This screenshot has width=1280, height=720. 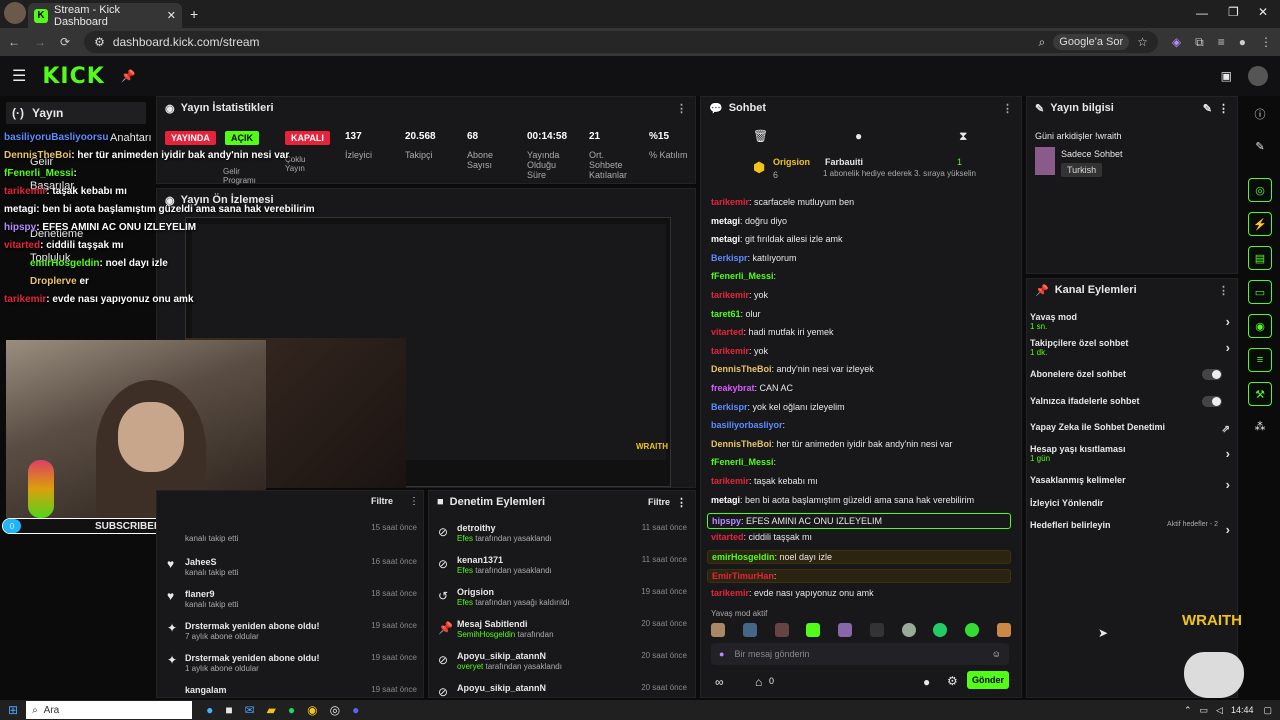 What do you see at coordinates (1207, 108) in the screenshot?
I see `edit-icon: ✎` at bounding box center [1207, 108].